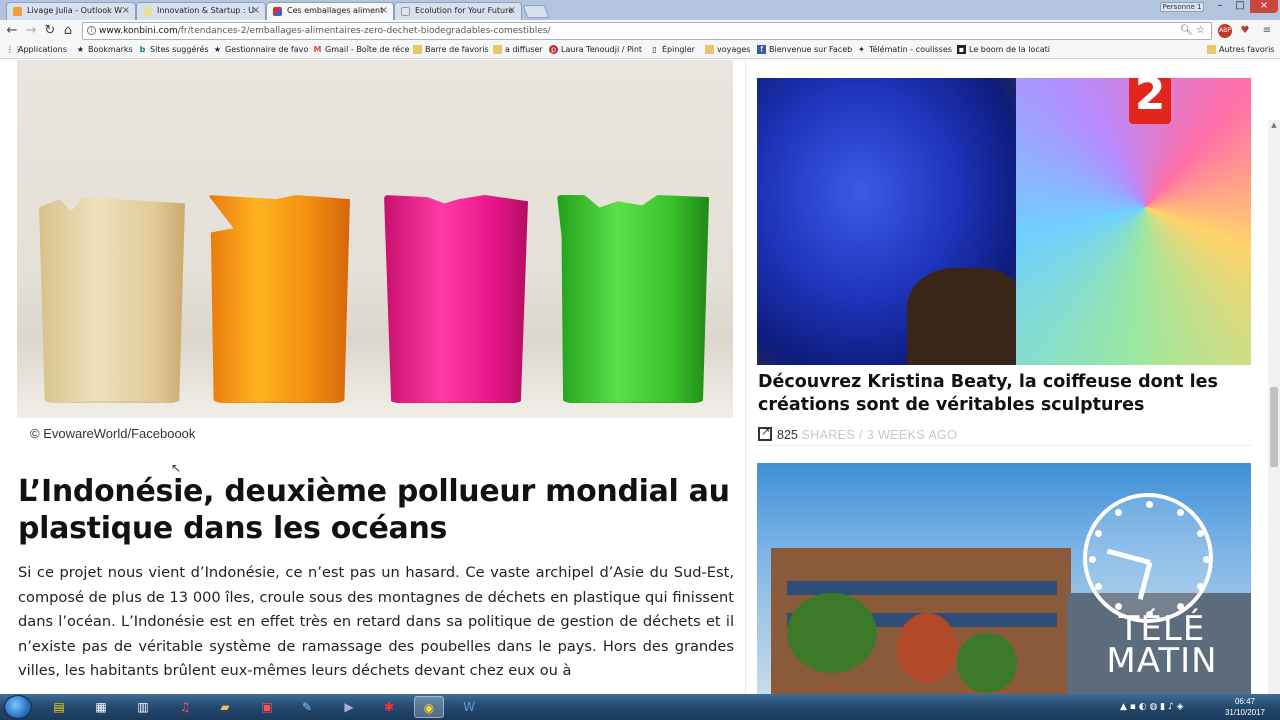 This screenshot has width=1280, height=720. What do you see at coordinates (101, 707) in the screenshot?
I see `calculator-icon: ▦` at bounding box center [101, 707].